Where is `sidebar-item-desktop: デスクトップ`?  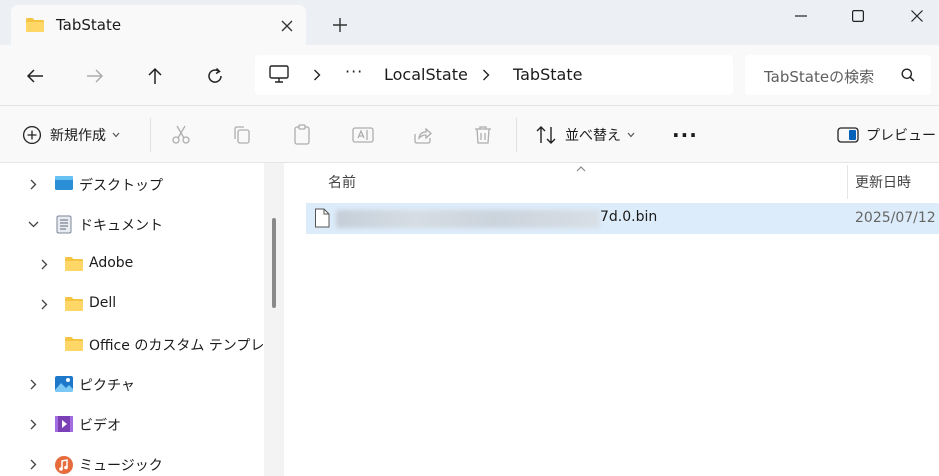 sidebar-item-desktop: デスクトップ is located at coordinates (132, 184).